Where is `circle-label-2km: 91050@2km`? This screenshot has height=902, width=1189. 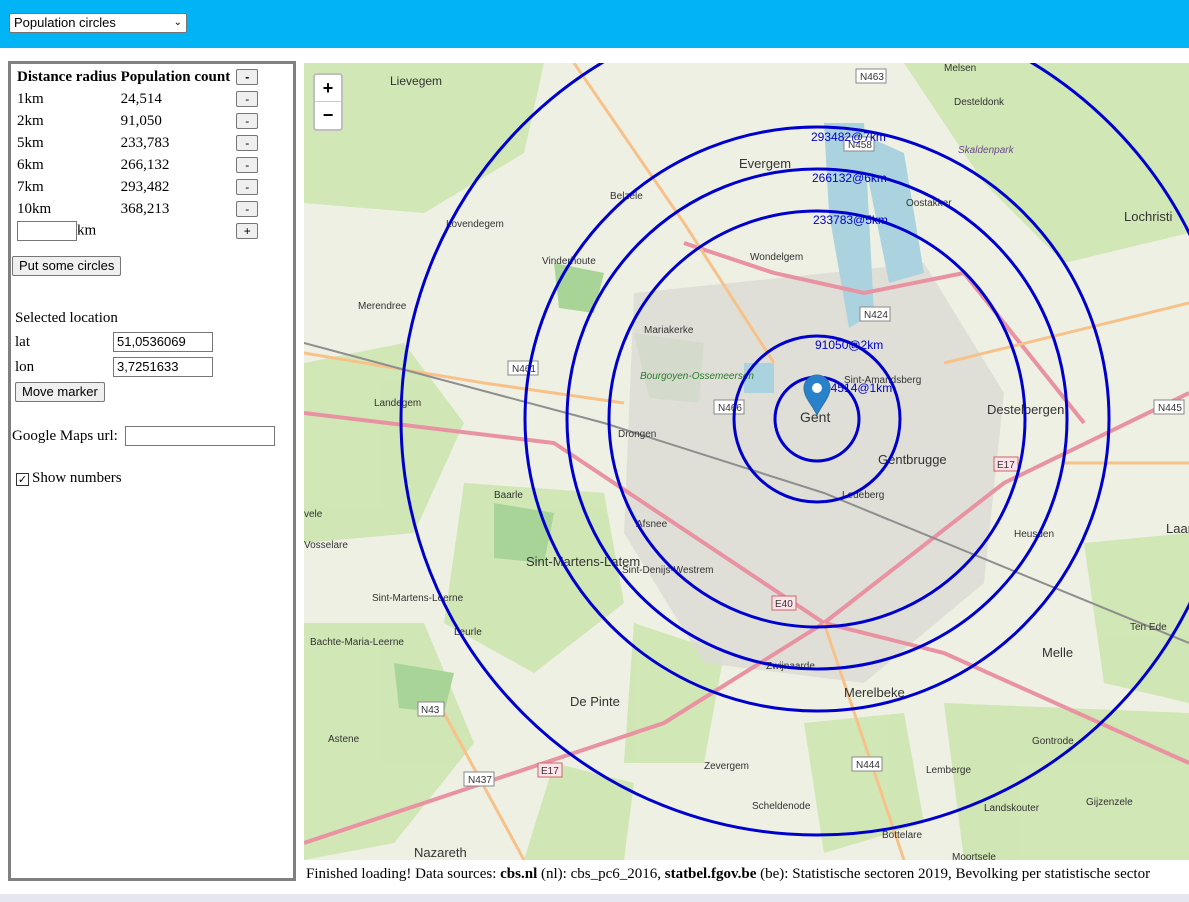 circle-label-2km: 91050@2km is located at coordinates (849, 345).